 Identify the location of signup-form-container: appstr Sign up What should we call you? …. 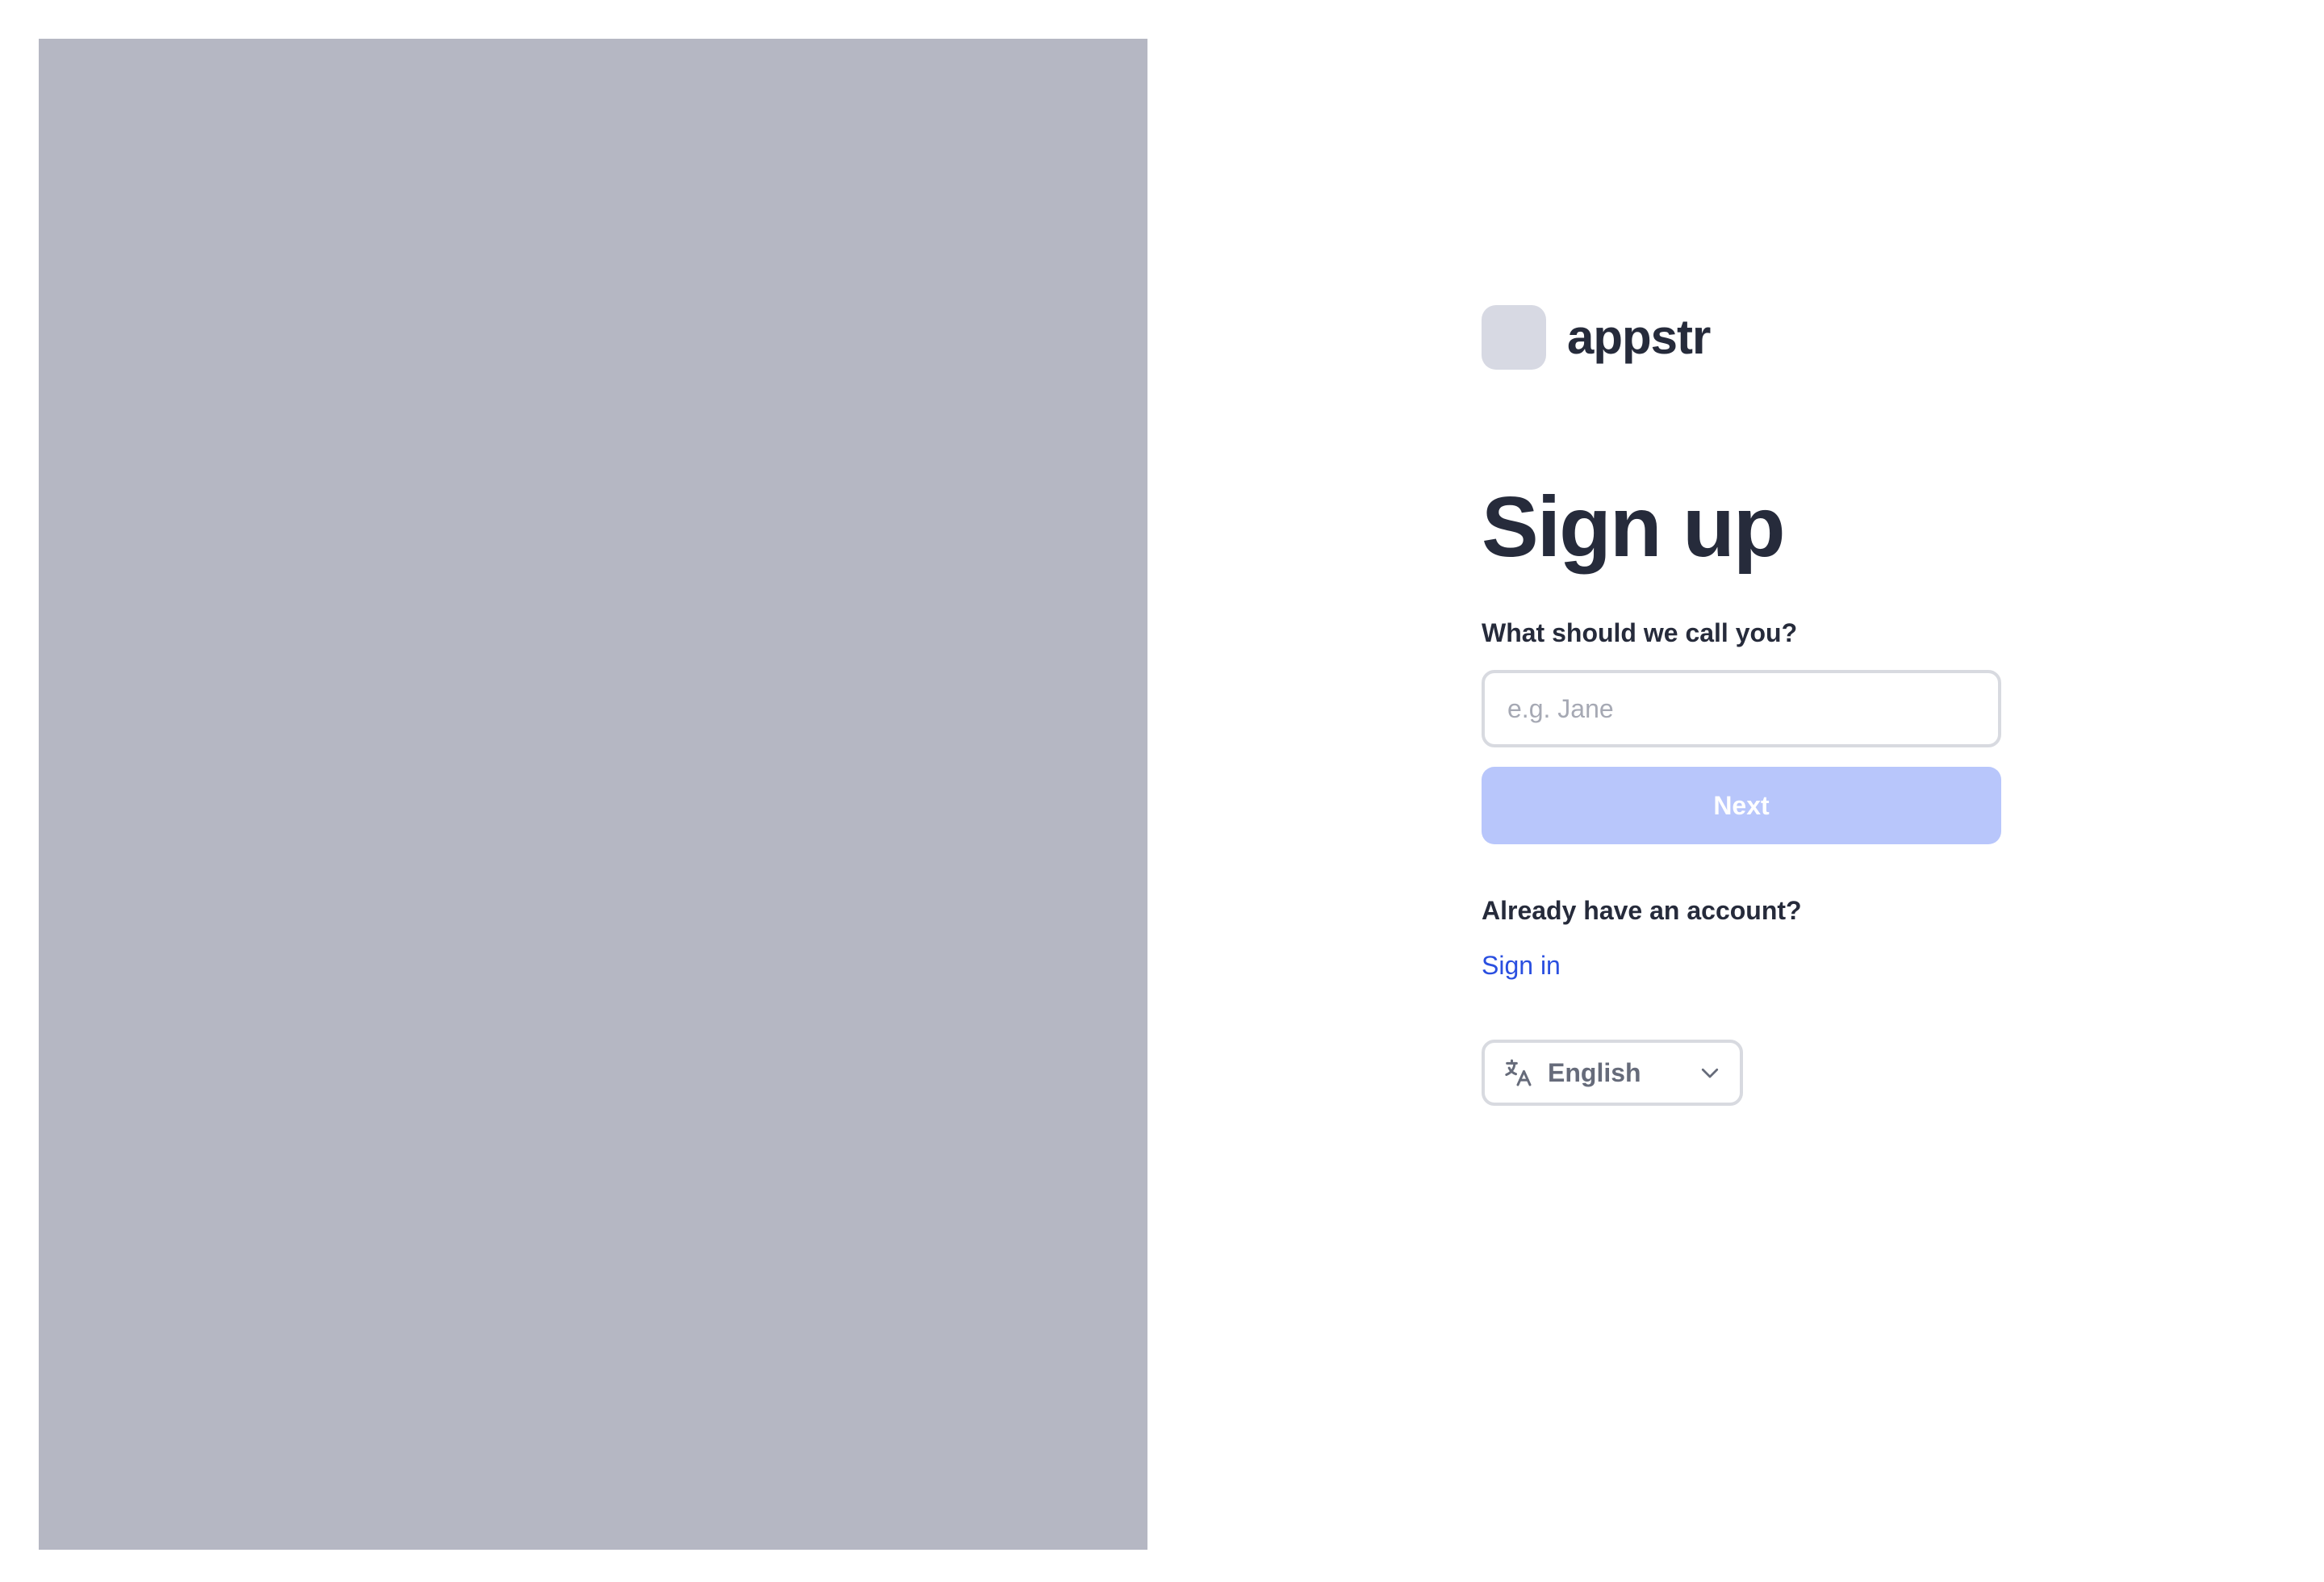
(1741, 705).